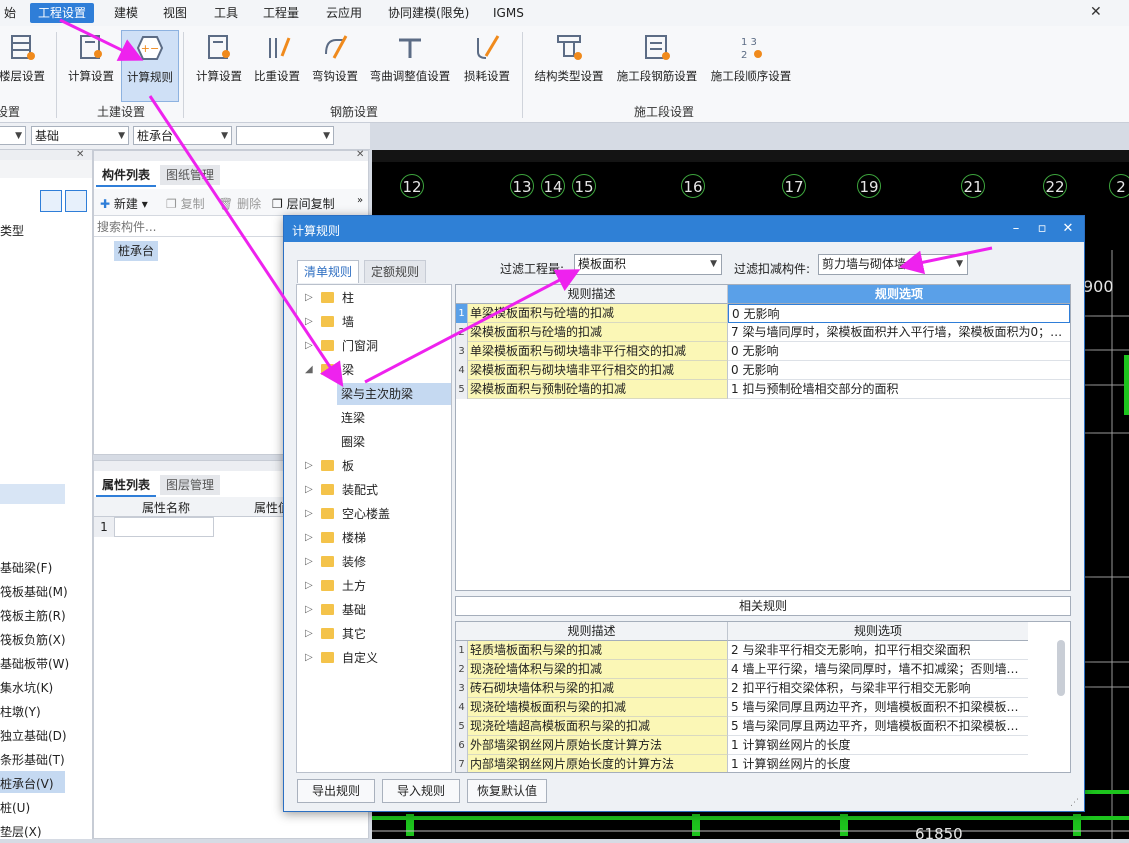 This screenshot has width=1129, height=843. Describe the element at coordinates (12, 230) in the screenshot. I see `left-item-type: 类型` at that location.